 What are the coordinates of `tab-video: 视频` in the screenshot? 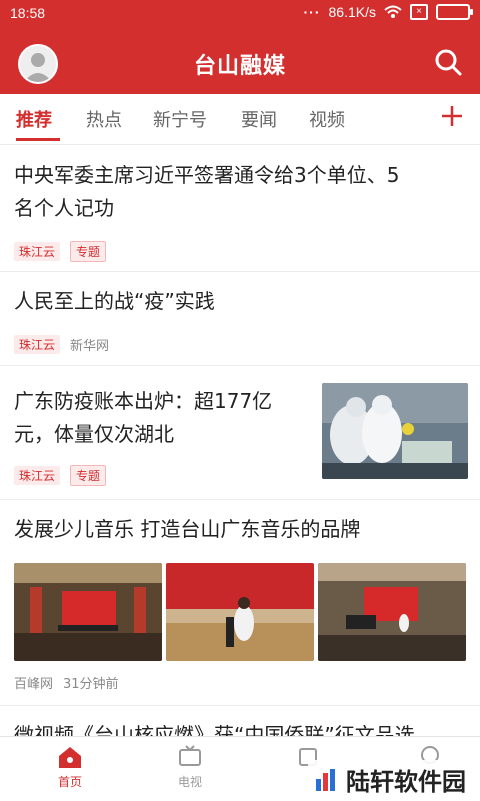 It's located at (327, 119).